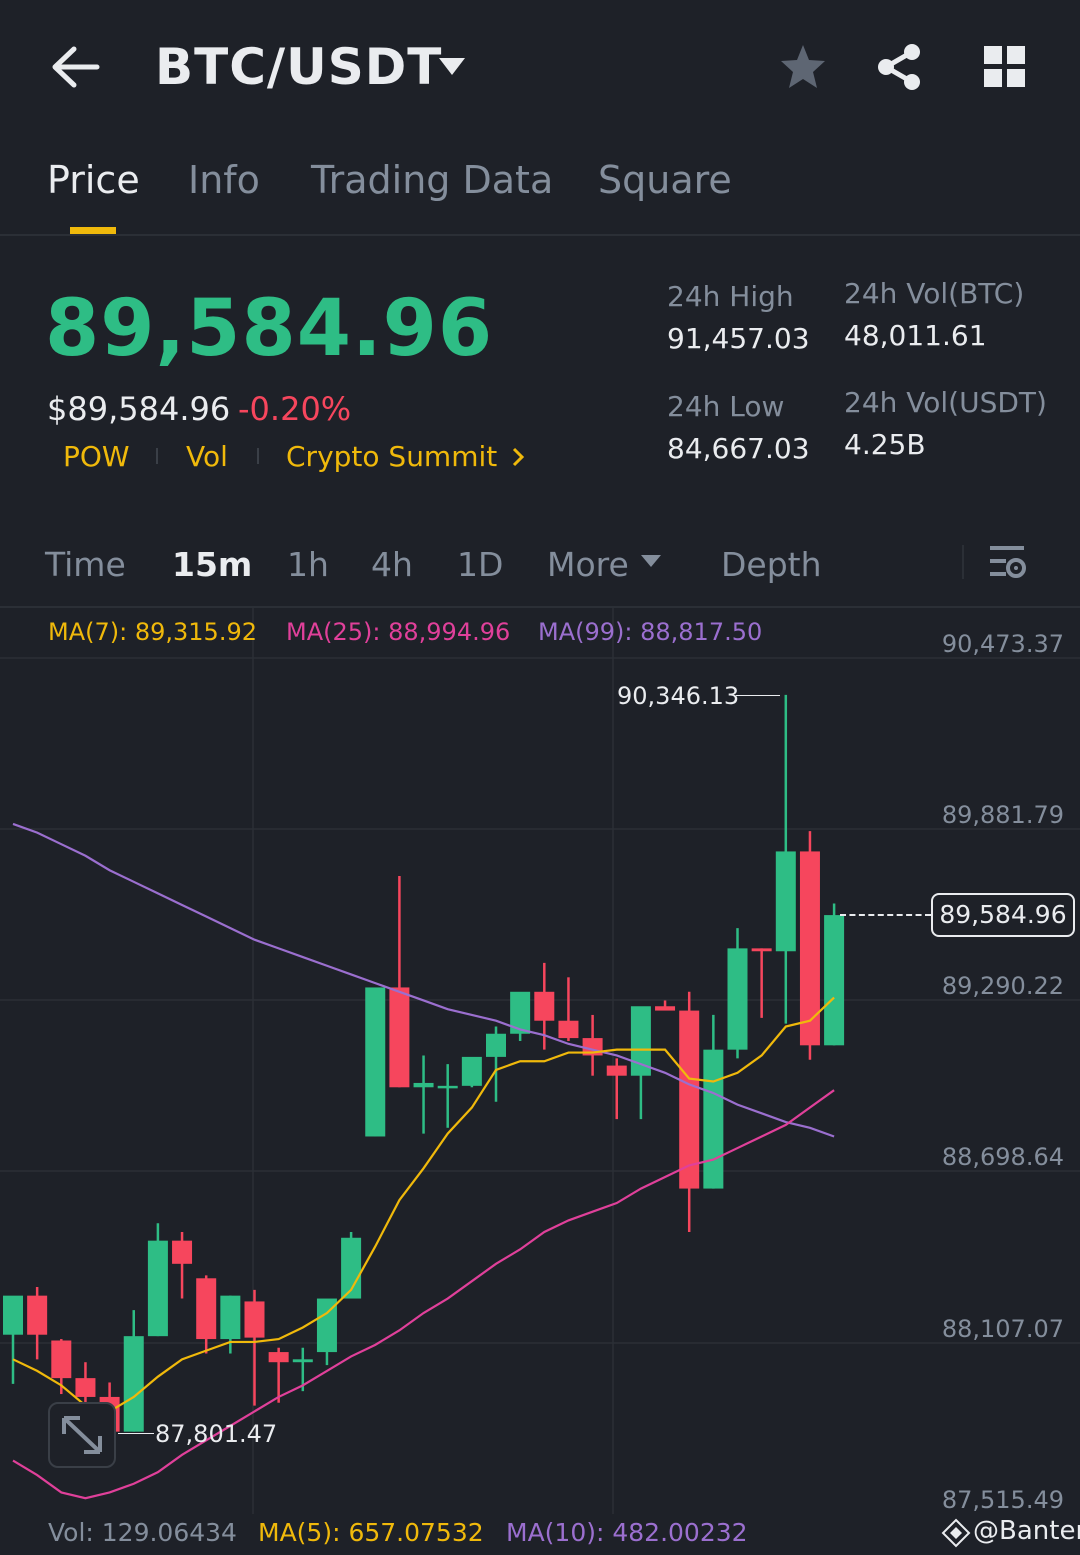  What do you see at coordinates (730, 296) in the screenshot?
I see `stat-high-label: 24h High` at bounding box center [730, 296].